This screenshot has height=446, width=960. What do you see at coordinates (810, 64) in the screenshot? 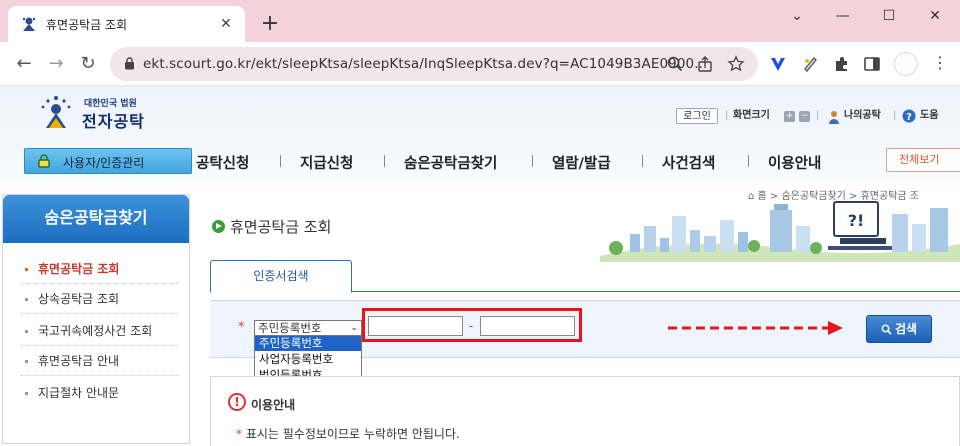
I see `extension-pen-icon` at bounding box center [810, 64].